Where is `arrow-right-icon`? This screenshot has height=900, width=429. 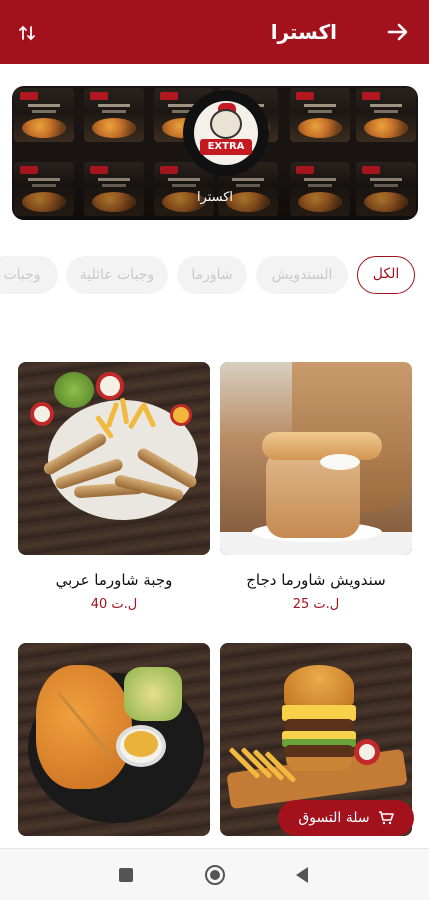
arrow-right-icon is located at coordinates (397, 32).